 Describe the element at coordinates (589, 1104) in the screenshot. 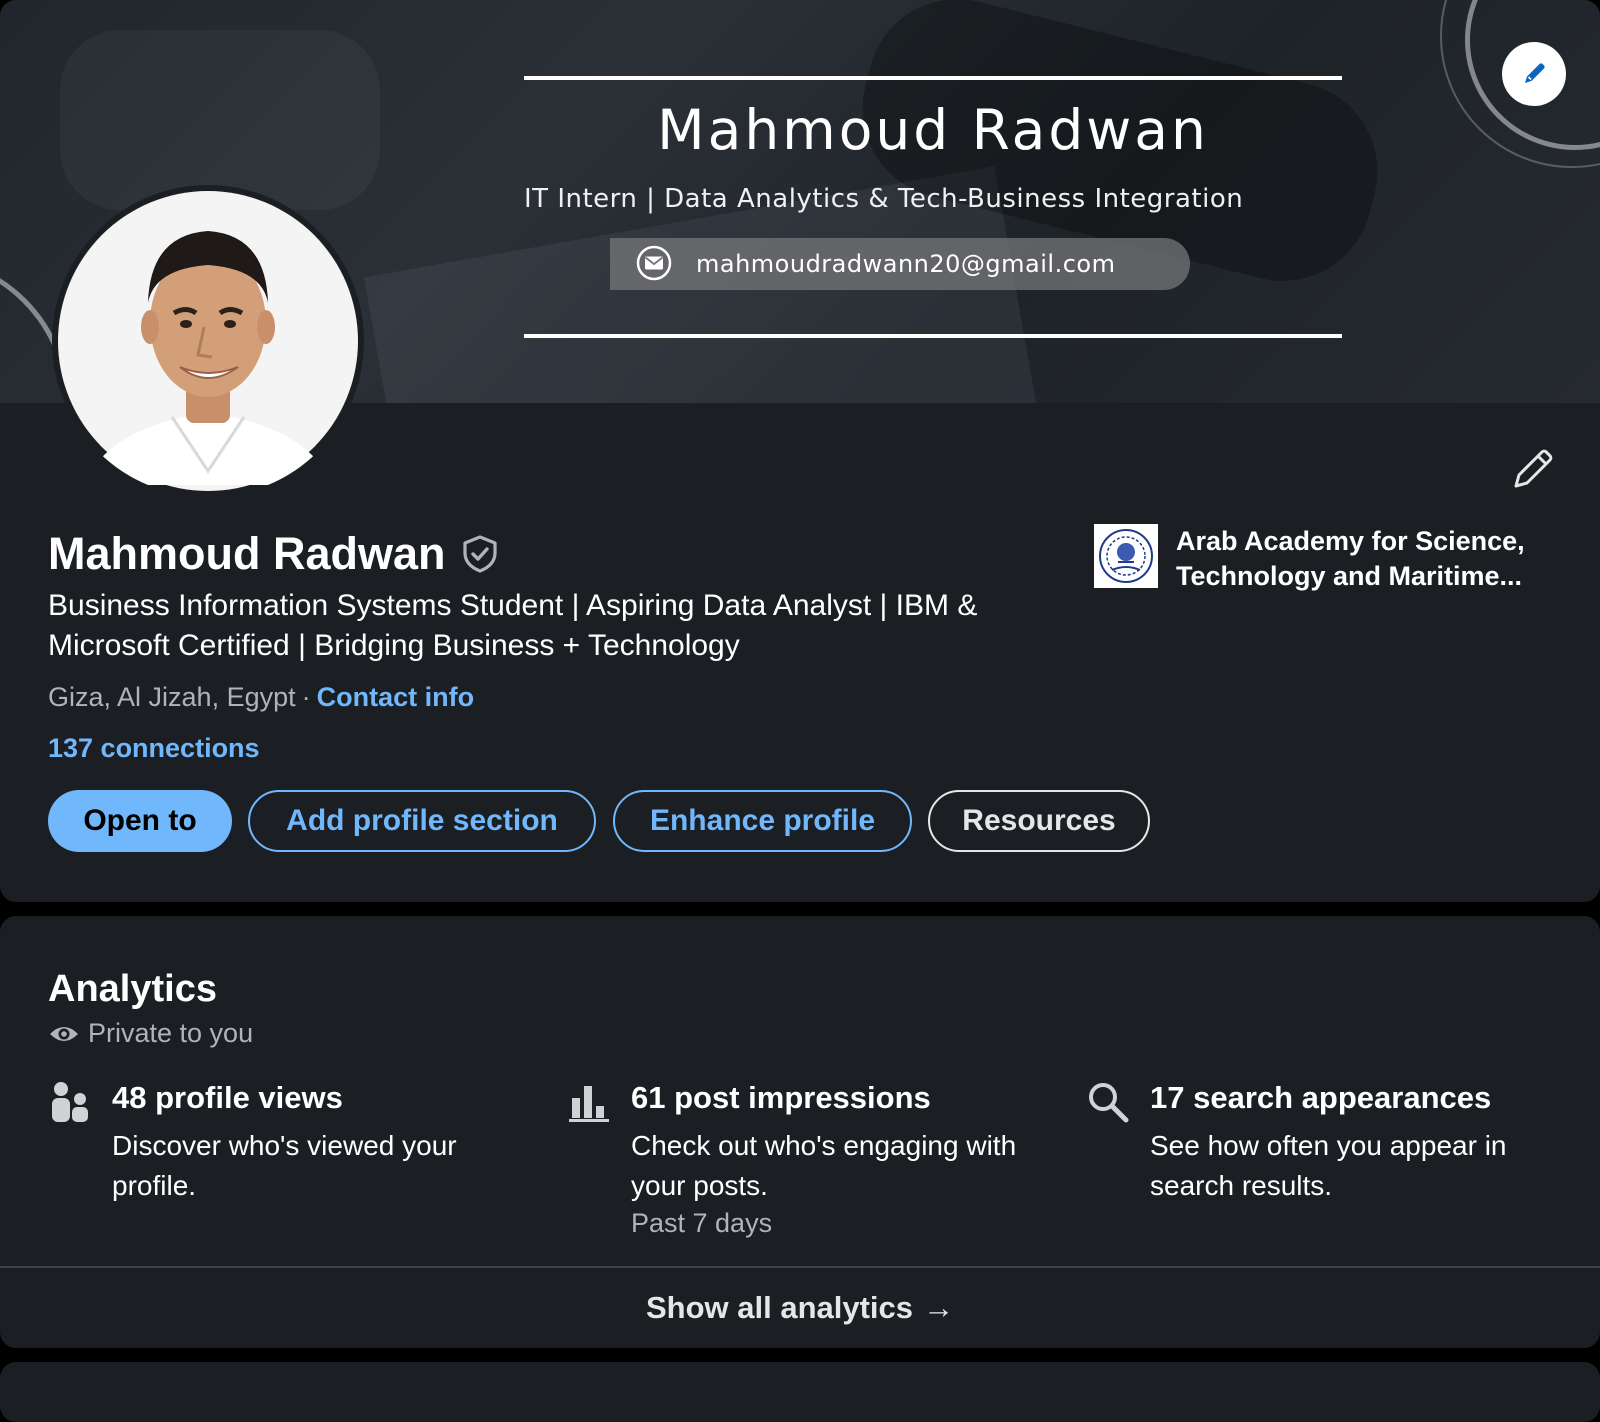

I see `bar-chart-icon` at that location.